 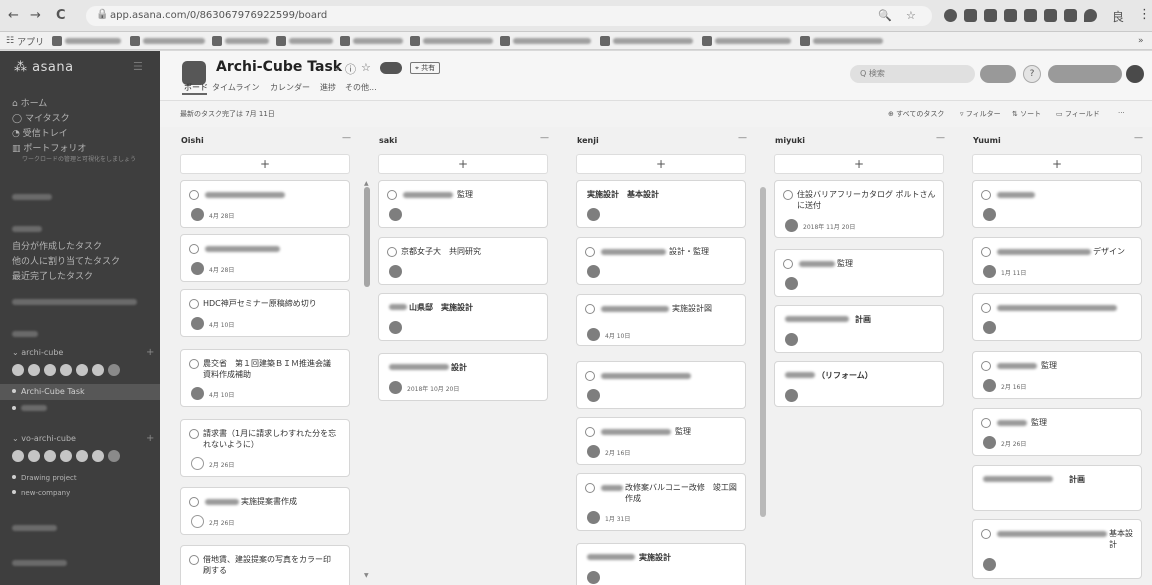 I want to click on task-card: 基本設計, so click(x=1057, y=549).